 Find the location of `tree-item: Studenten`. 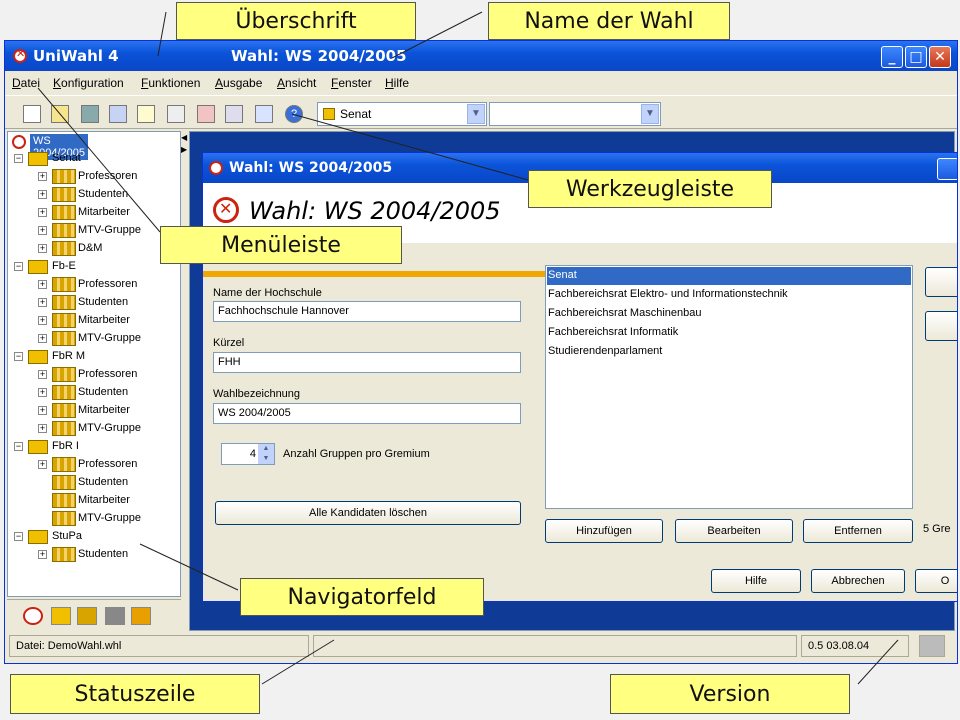

tree-item: Studenten is located at coordinates (108, 483).